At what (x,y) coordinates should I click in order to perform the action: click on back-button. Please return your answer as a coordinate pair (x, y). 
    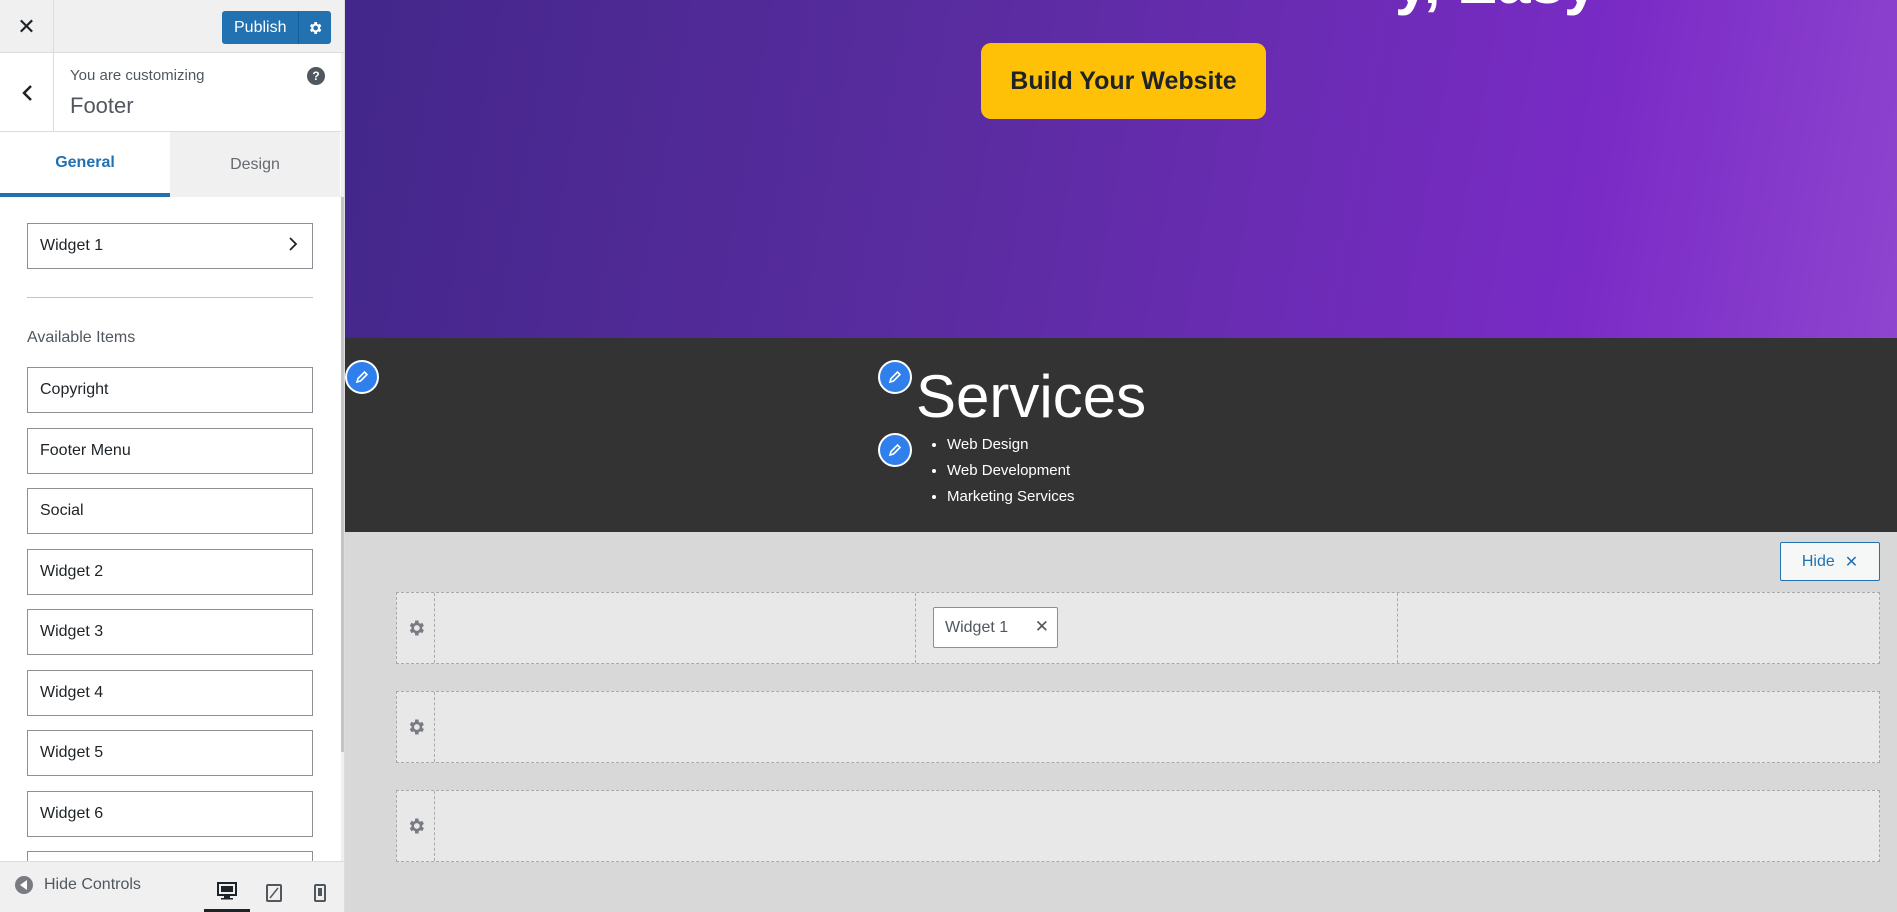
    Looking at the image, I should click on (27, 92).